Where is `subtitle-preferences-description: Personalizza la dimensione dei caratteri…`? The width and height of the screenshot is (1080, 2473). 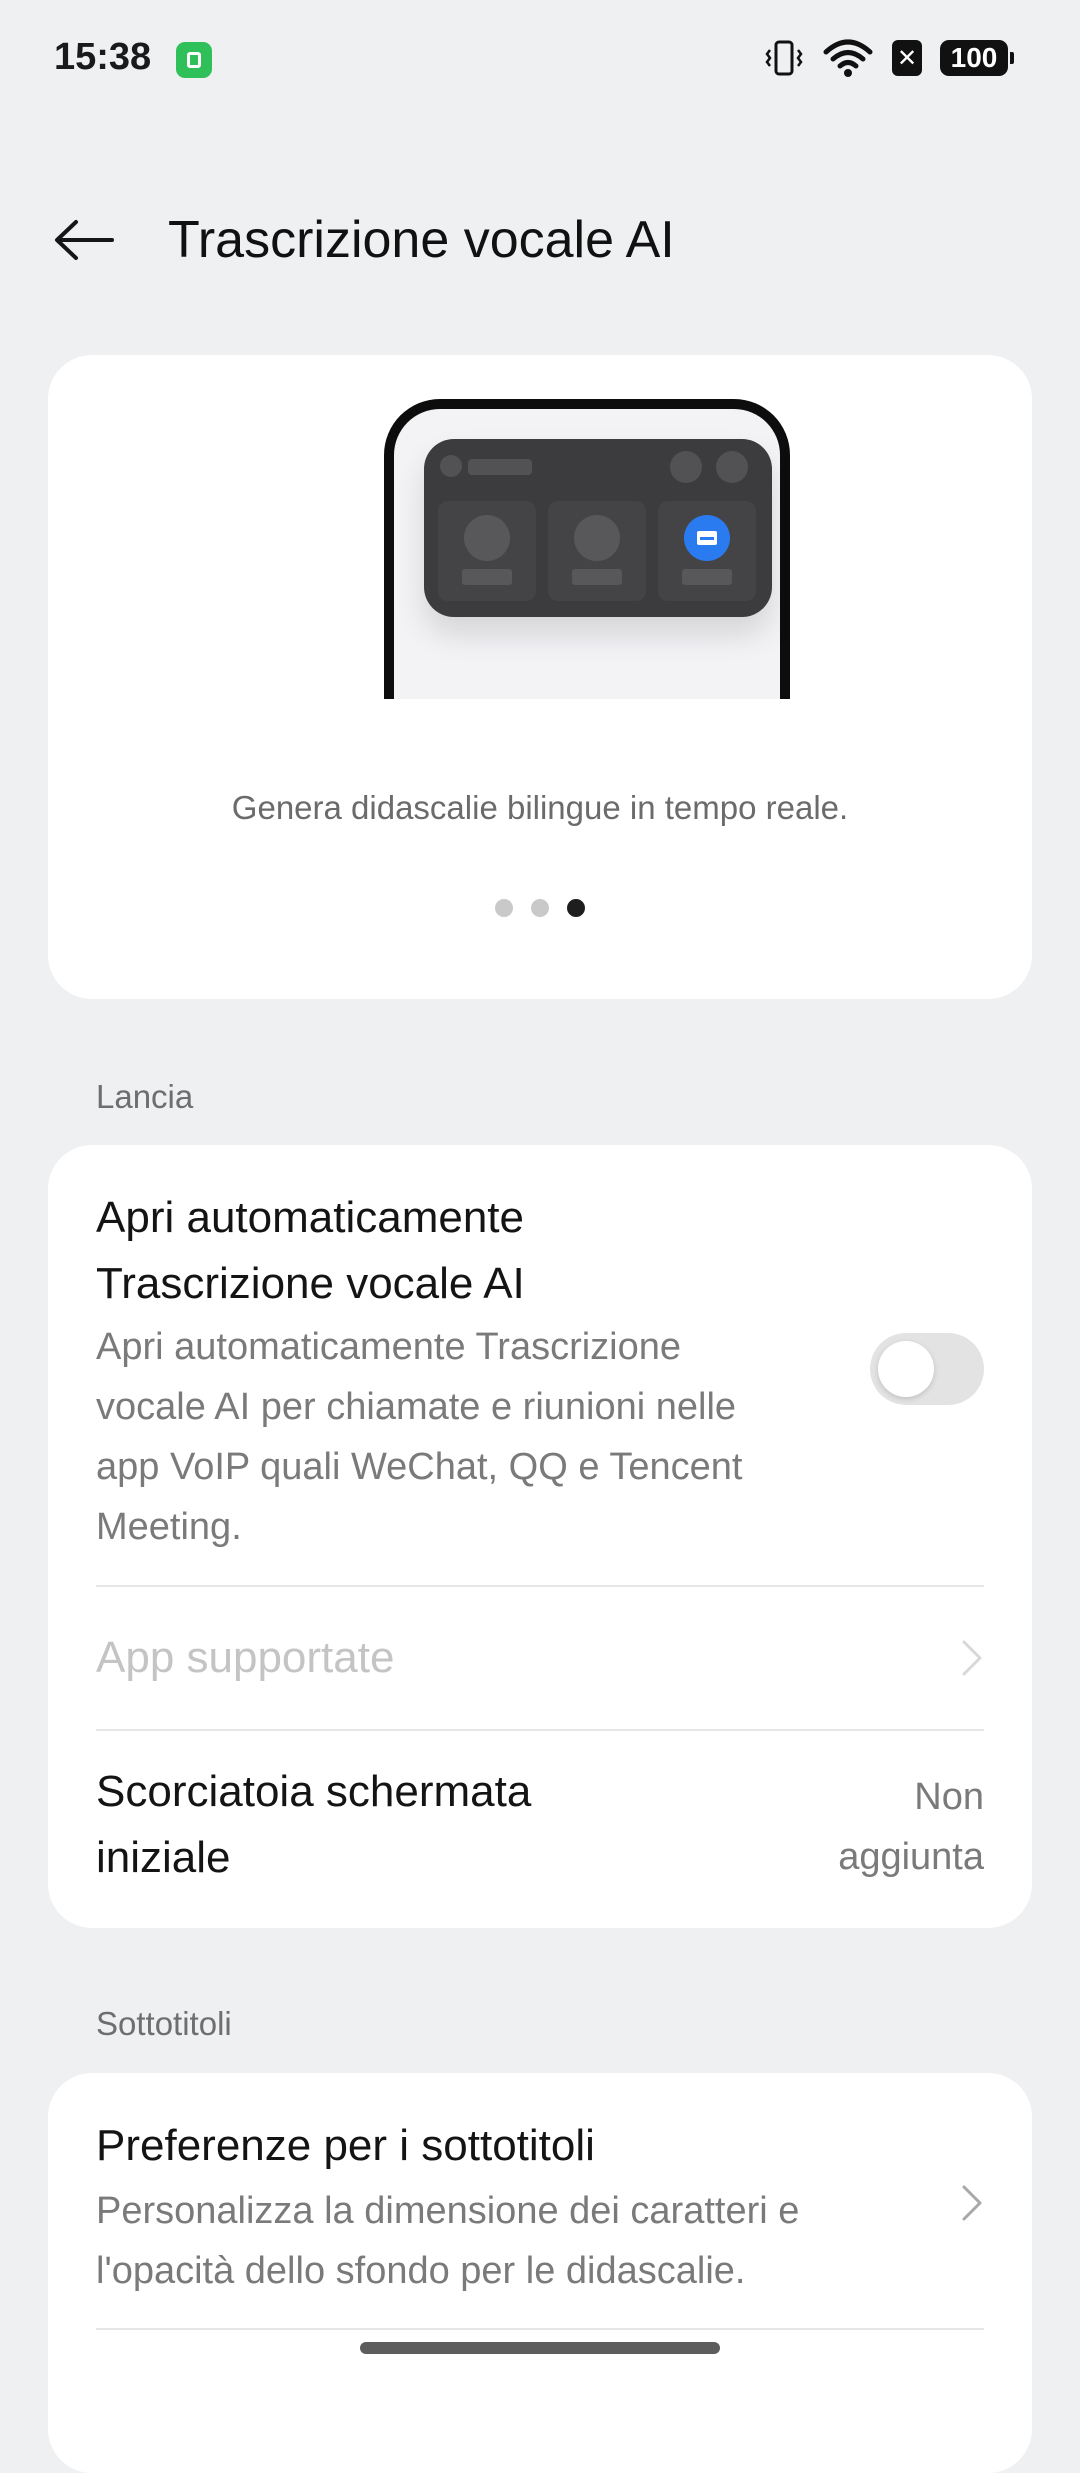
subtitle-preferences-description: Personalizza la dimensione dei caratteri… is located at coordinates (448, 2241).